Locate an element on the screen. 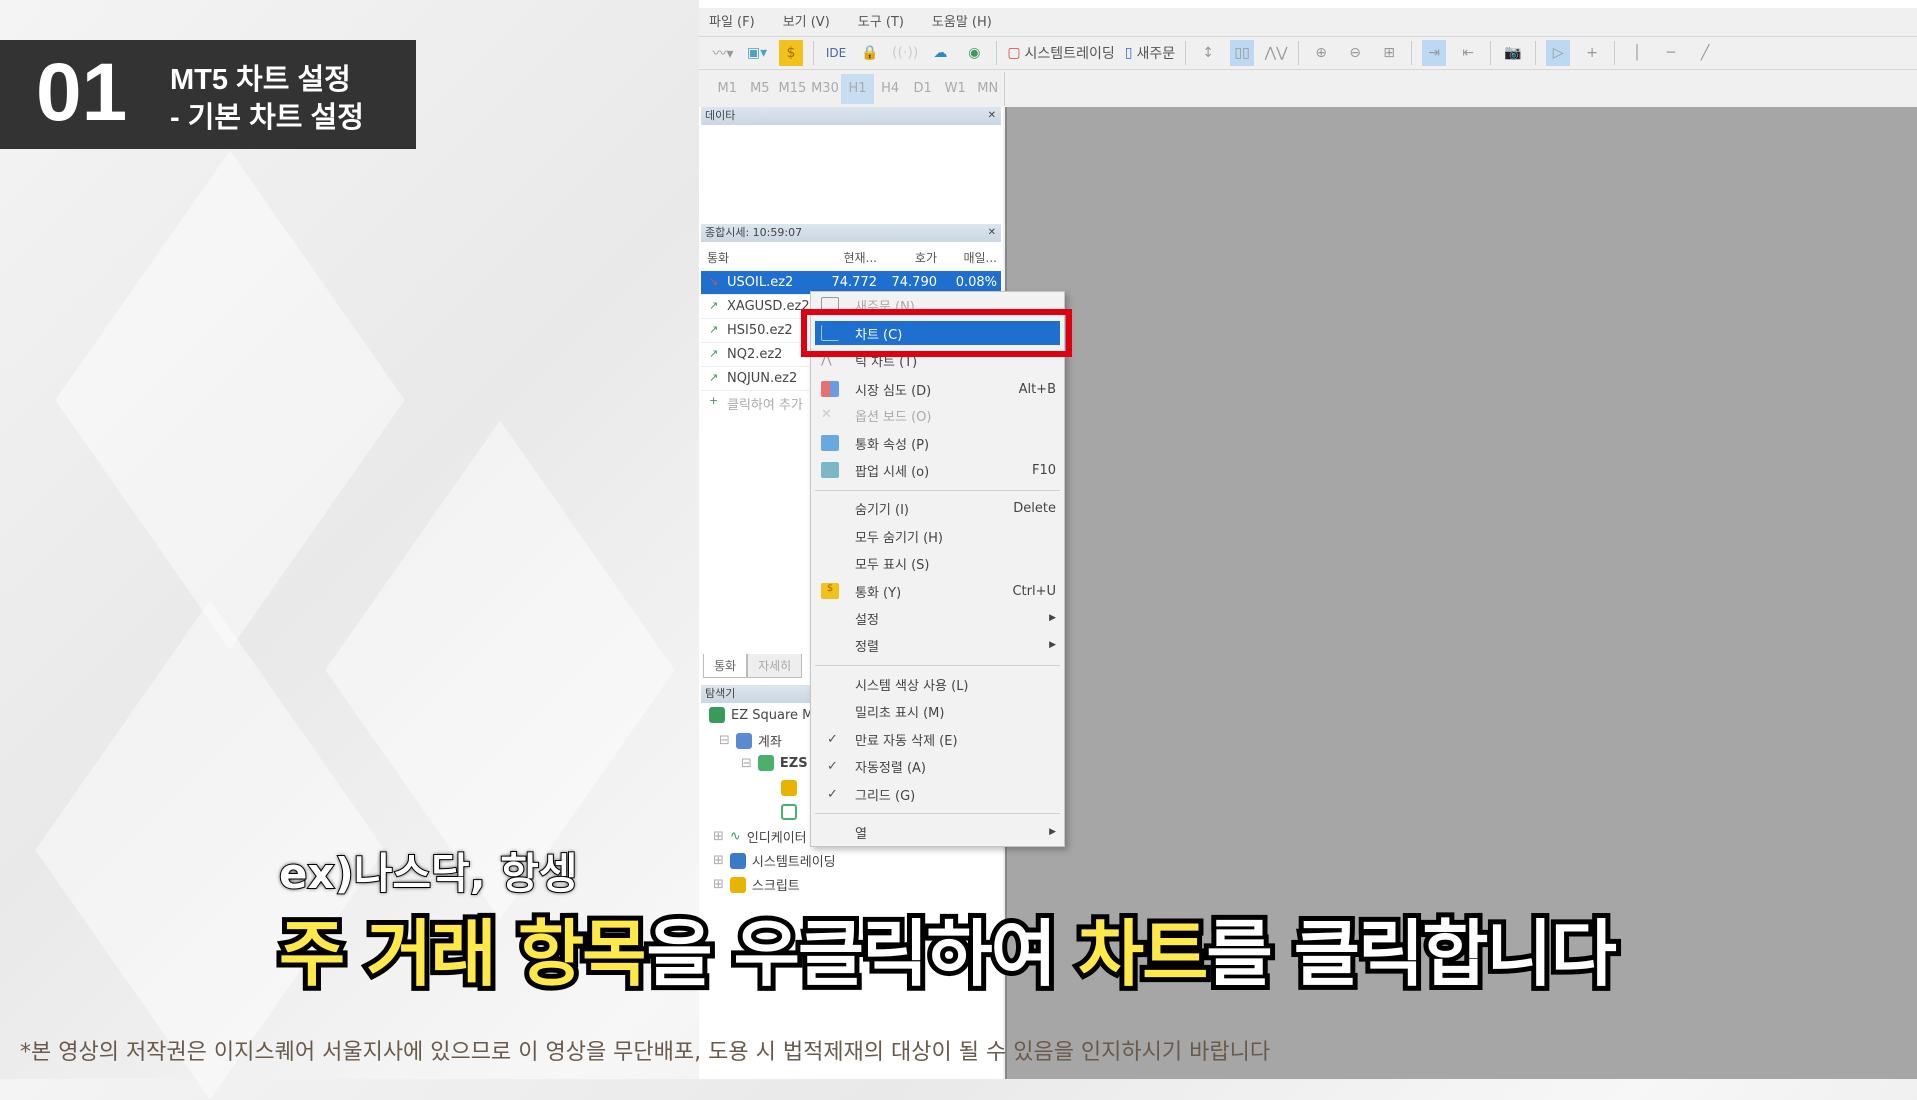 The image size is (1917, 1100). menu-view: 보기 (V) is located at coordinates (806, 20).